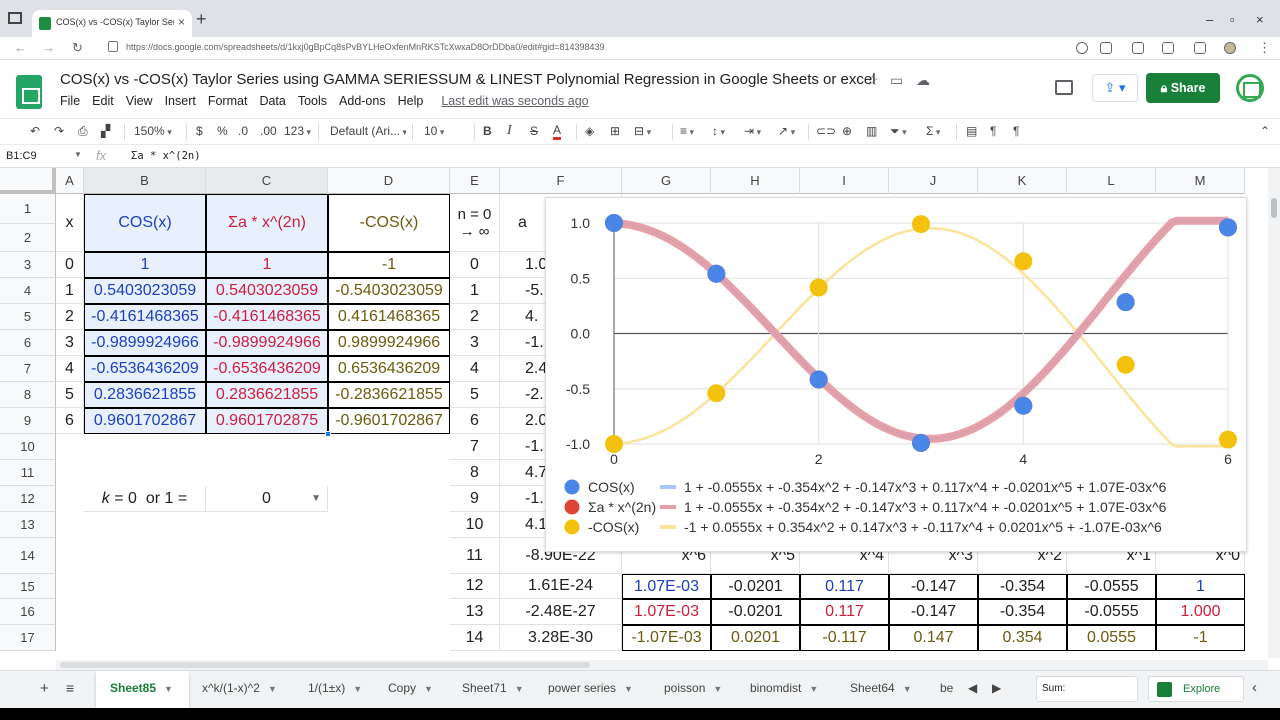  I want to click on menu-addons: Add-ons, so click(362, 102).